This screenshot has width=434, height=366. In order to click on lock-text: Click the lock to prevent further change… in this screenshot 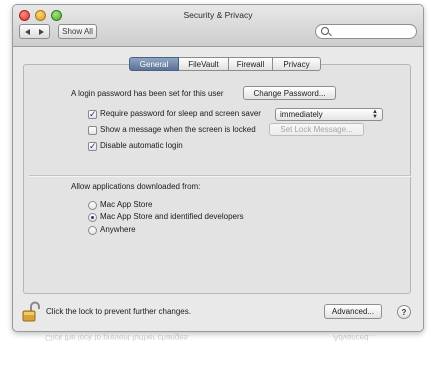, I will do `click(118, 311)`.